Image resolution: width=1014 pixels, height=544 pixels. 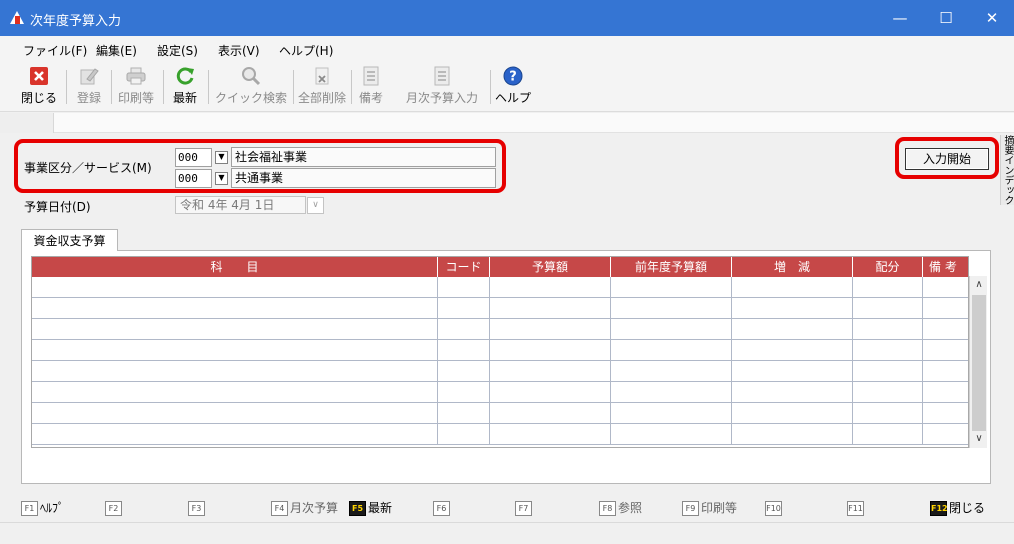 I want to click on menu-settings: 設定(S), so click(x=177, y=50).